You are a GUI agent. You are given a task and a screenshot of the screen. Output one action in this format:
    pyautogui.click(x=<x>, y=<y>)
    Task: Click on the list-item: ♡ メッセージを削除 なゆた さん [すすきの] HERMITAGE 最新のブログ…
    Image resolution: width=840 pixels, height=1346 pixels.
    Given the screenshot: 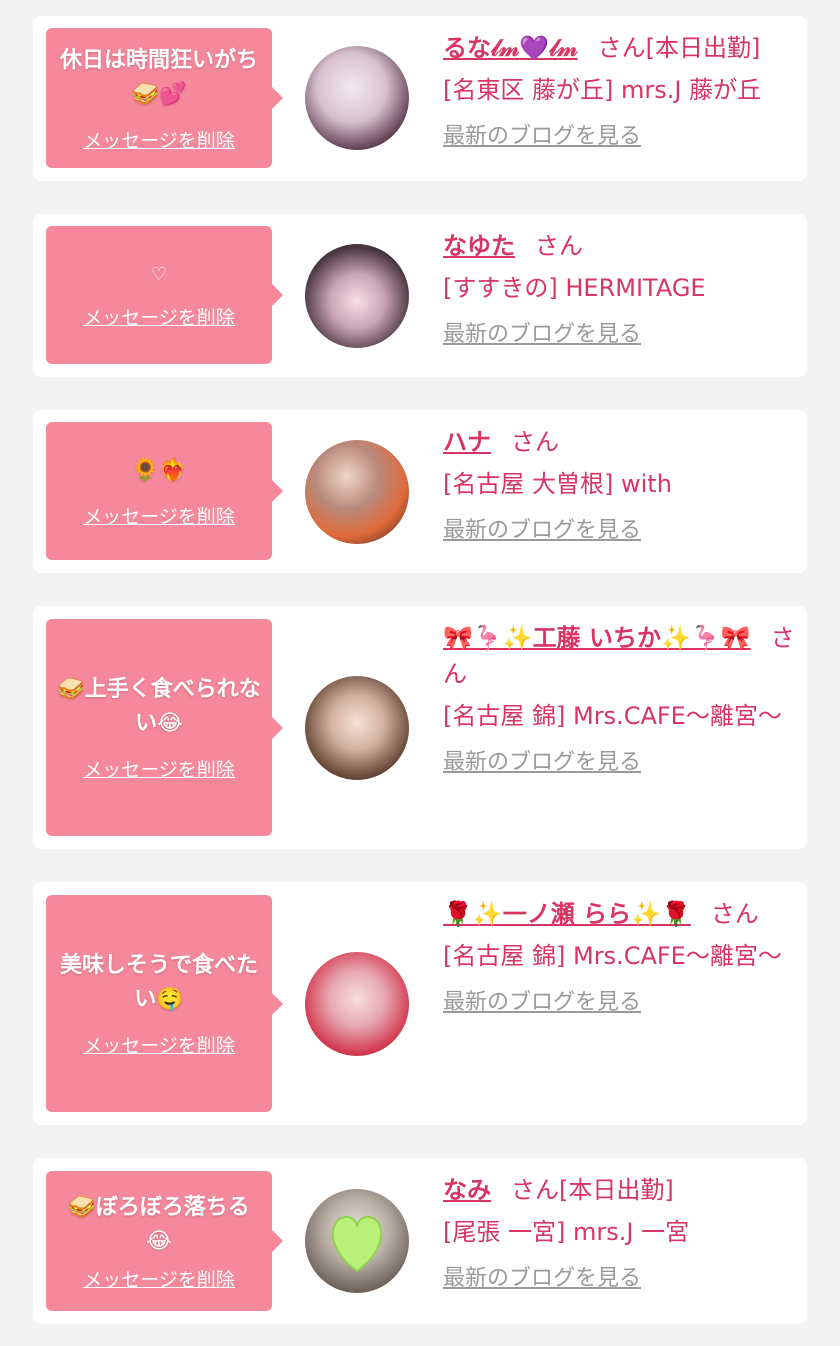 What is the action you would take?
    pyautogui.click(x=420, y=295)
    